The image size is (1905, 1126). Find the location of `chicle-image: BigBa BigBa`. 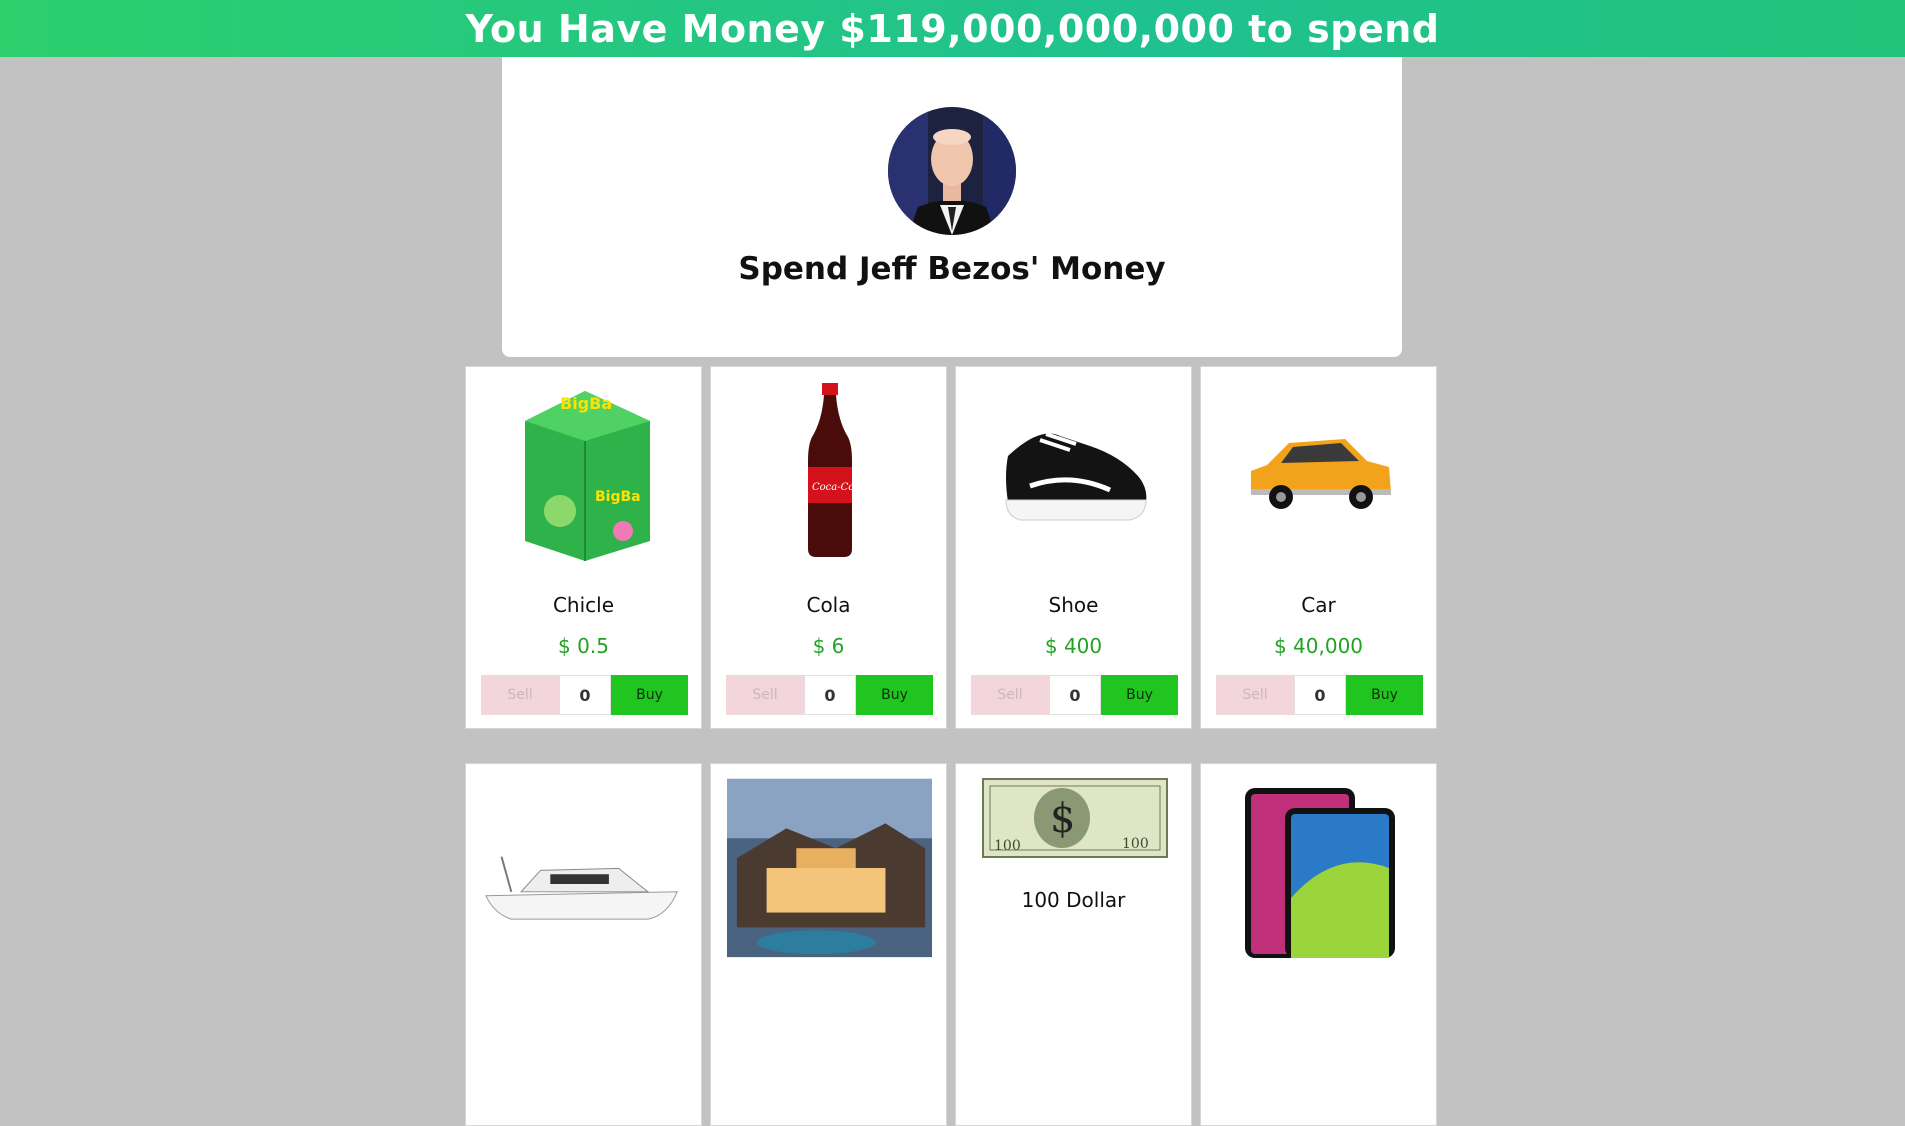

chicle-image: BigBa BigBa is located at coordinates (584, 471).